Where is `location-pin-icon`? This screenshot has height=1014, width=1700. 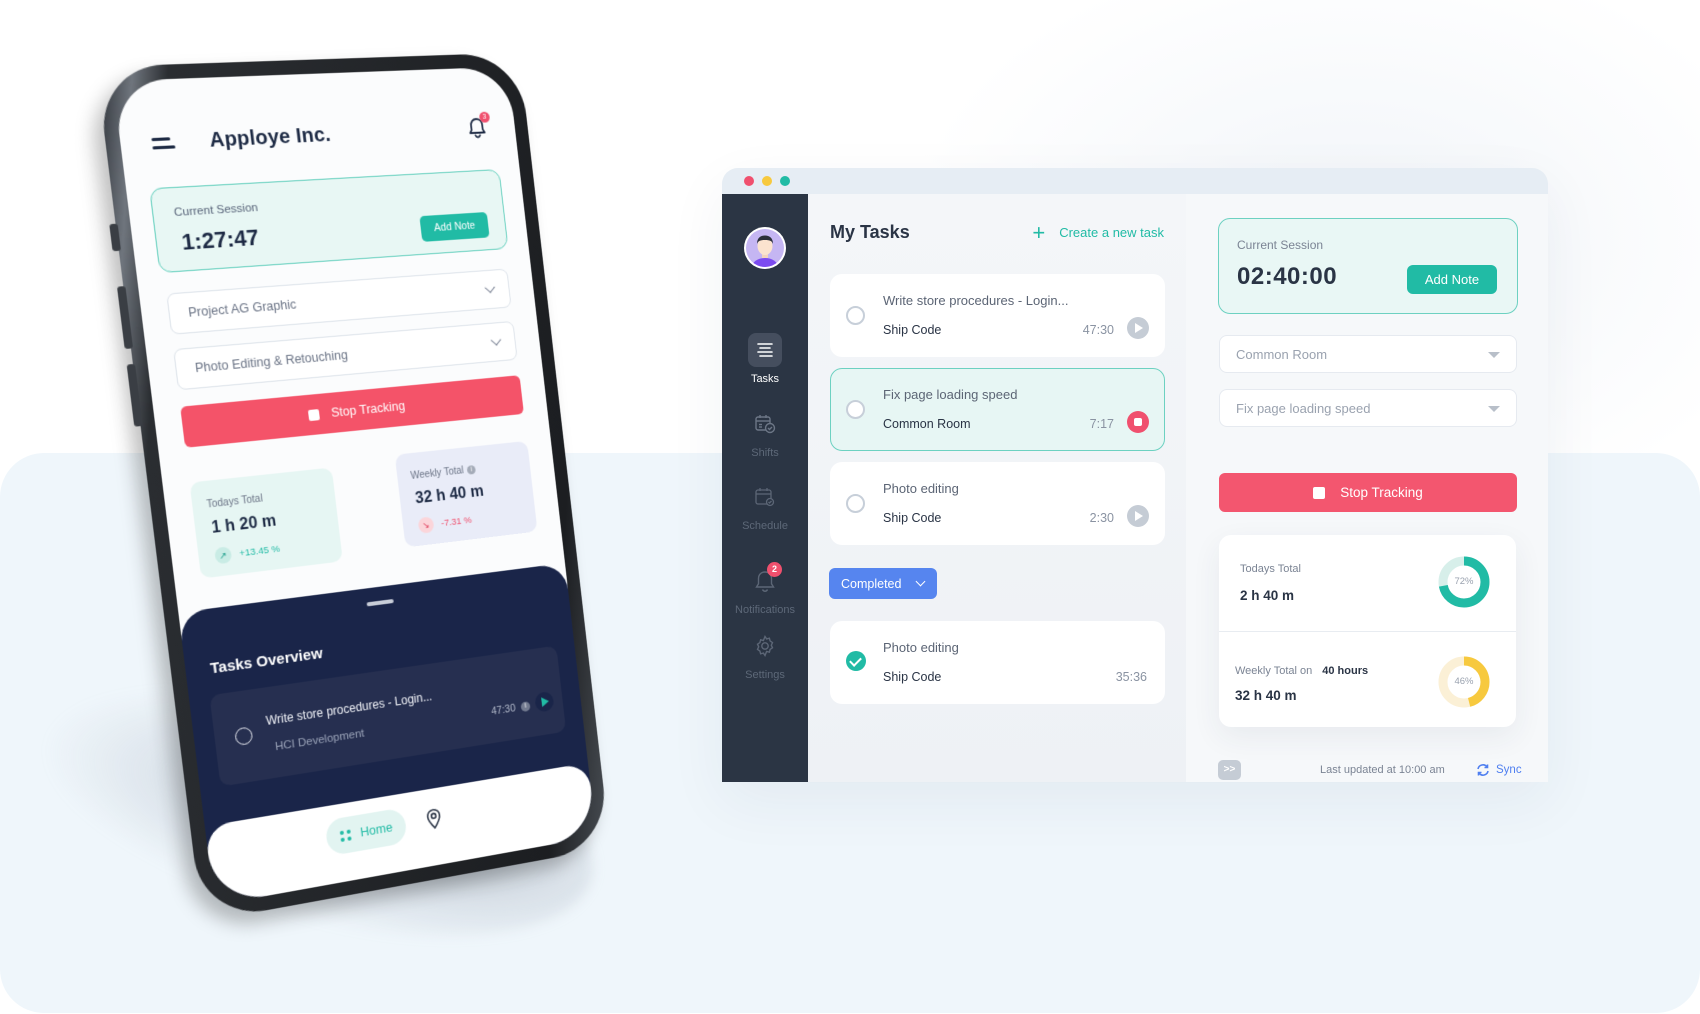 location-pin-icon is located at coordinates (434, 819).